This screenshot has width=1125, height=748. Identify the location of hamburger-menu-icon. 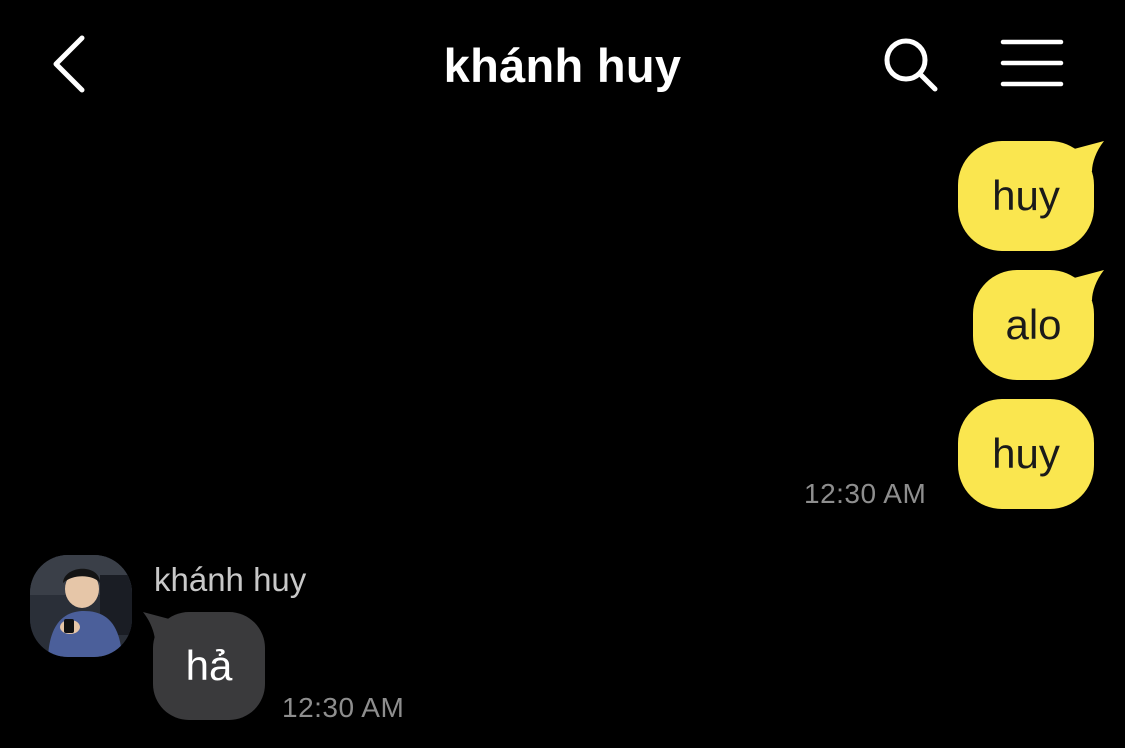
(1032, 63).